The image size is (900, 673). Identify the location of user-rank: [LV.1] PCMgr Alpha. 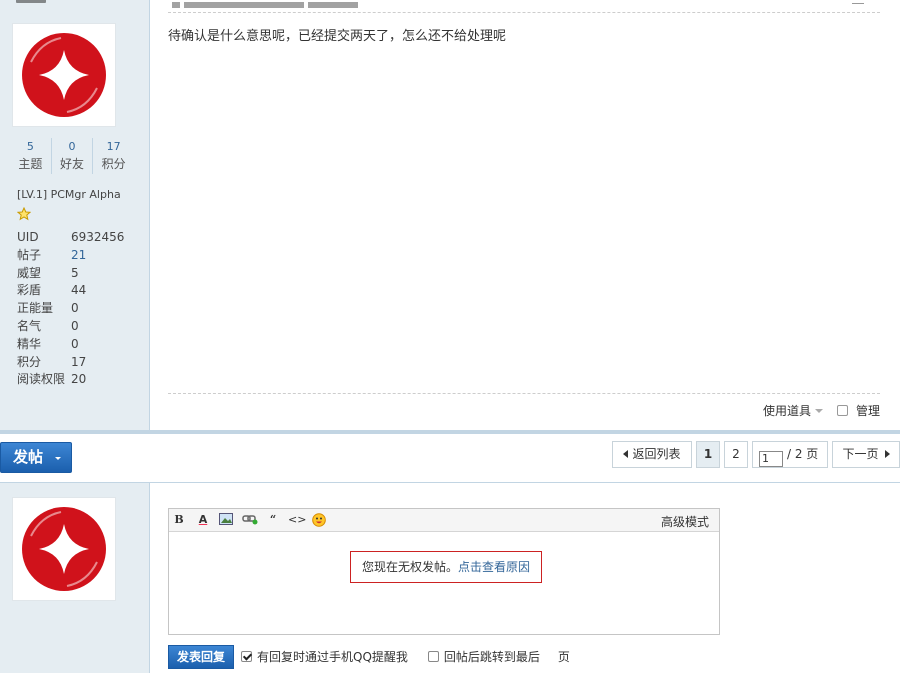
(69, 194).